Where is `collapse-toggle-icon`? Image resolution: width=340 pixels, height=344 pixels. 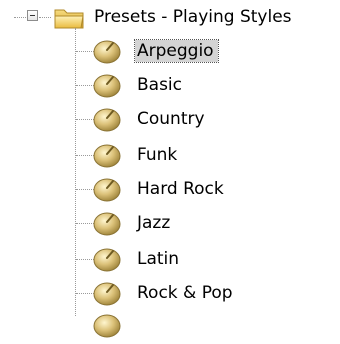 collapse-toggle-icon is located at coordinates (32, 15).